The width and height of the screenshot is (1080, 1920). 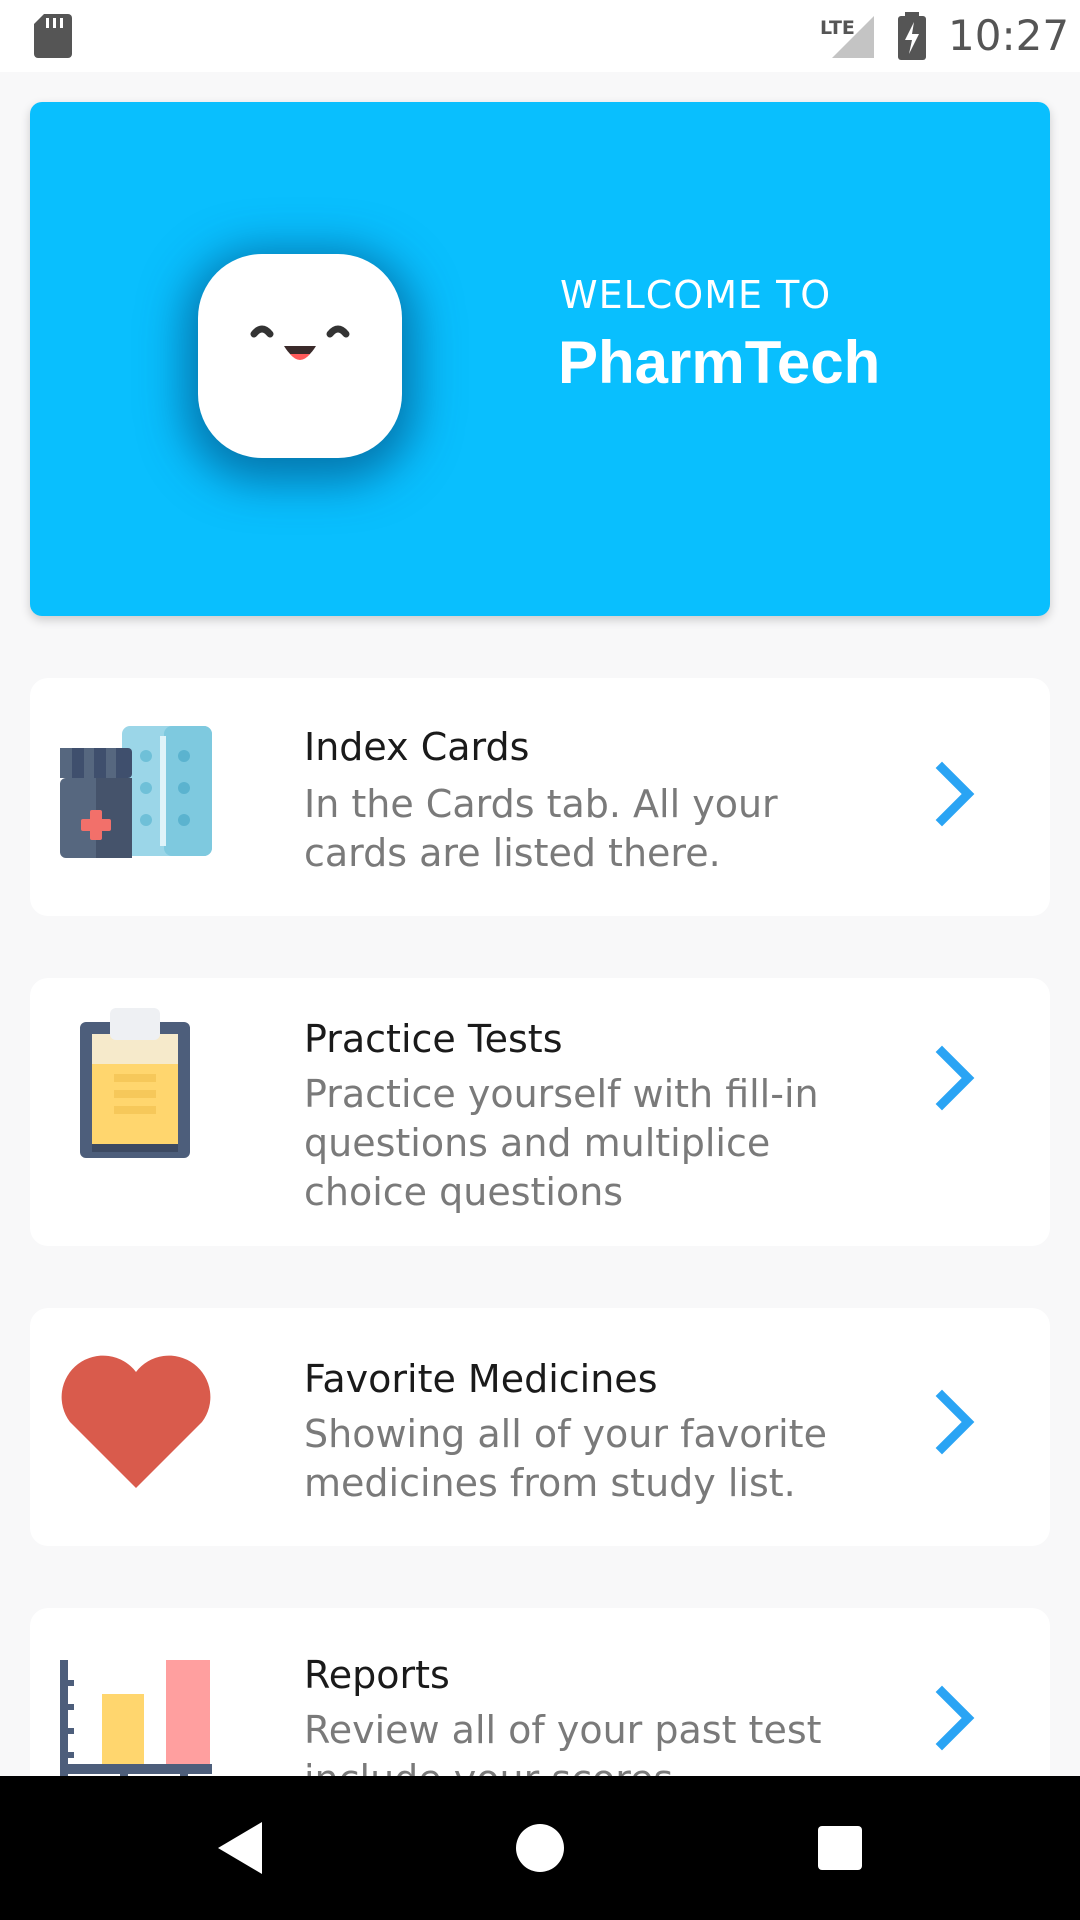 What do you see at coordinates (719, 362) in the screenshot?
I see `app-name: PharmTech` at bounding box center [719, 362].